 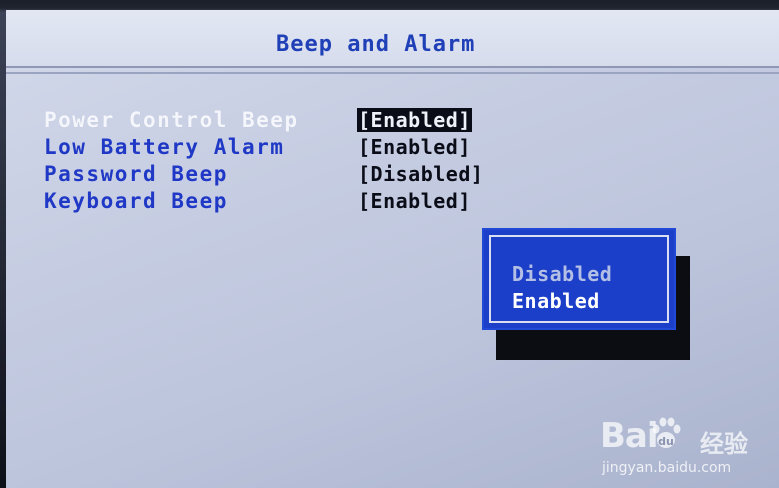 What do you see at coordinates (136, 174) in the screenshot?
I see `setting-label: Password Beep` at bounding box center [136, 174].